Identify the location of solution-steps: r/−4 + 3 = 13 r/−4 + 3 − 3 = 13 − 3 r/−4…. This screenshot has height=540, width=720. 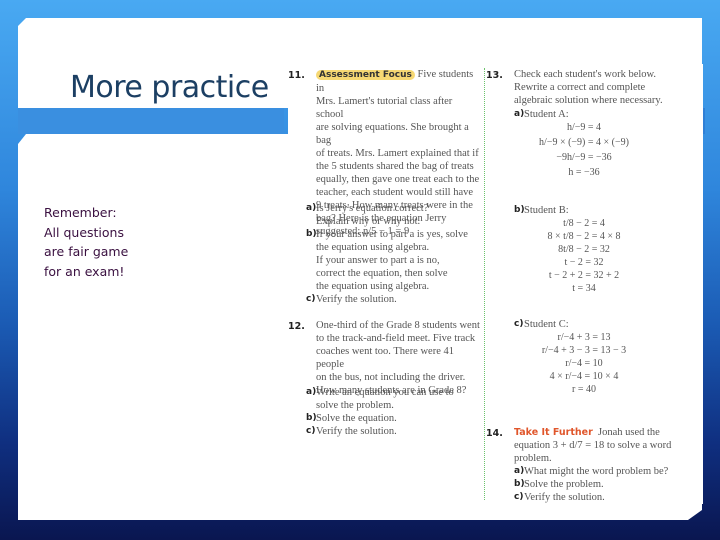
(584, 363).